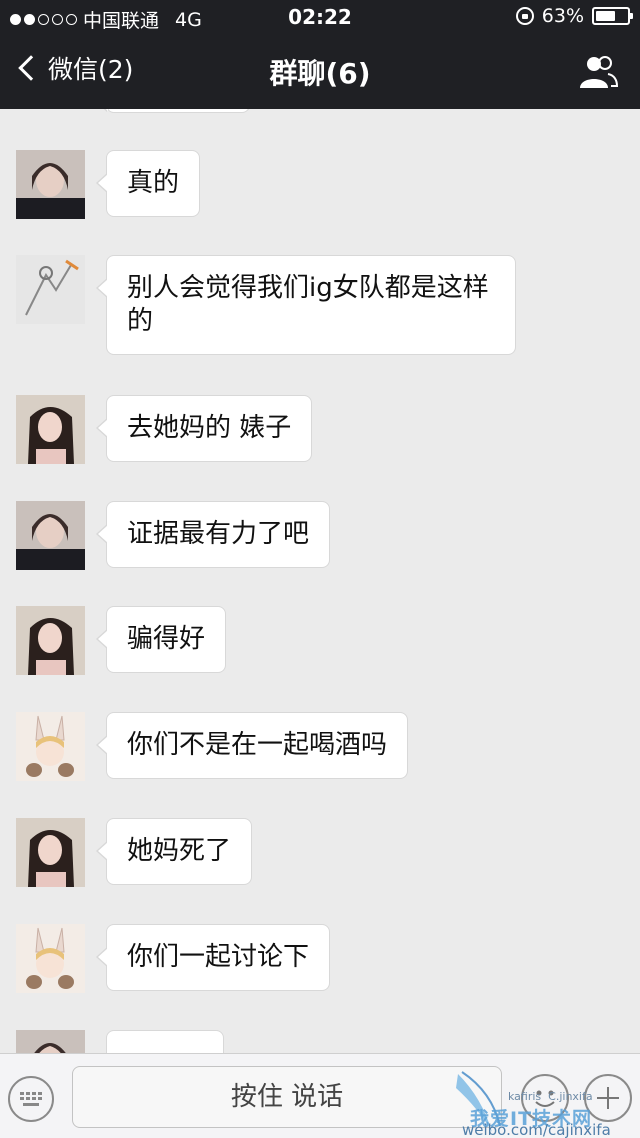 Image resolution: width=640 pixels, height=1138 pixels. What do you see at coordinates (204, 428) in the screenshot?
I see `message-bubble: 去她妈的 婊子` at bounding box center [204, 428].